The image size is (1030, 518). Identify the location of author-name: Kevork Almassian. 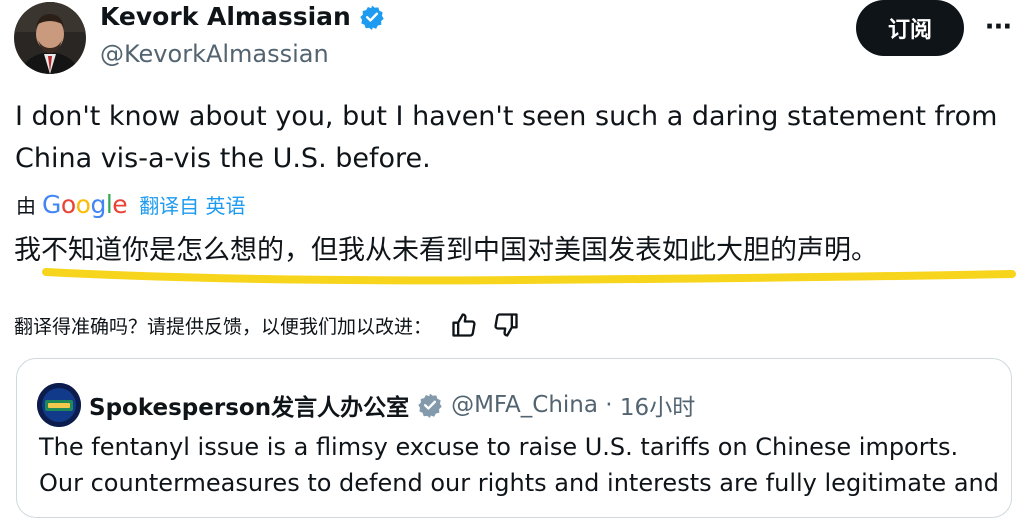
(225, 16).